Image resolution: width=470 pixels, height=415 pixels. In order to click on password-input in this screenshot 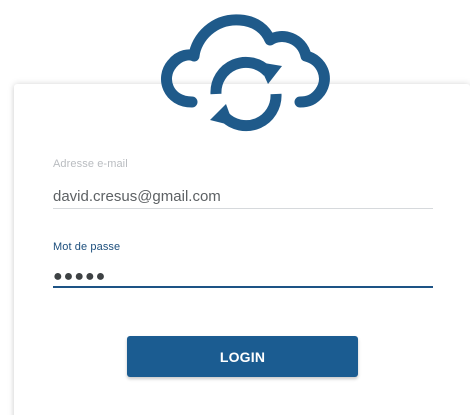, I will do `click(243, 277)`.